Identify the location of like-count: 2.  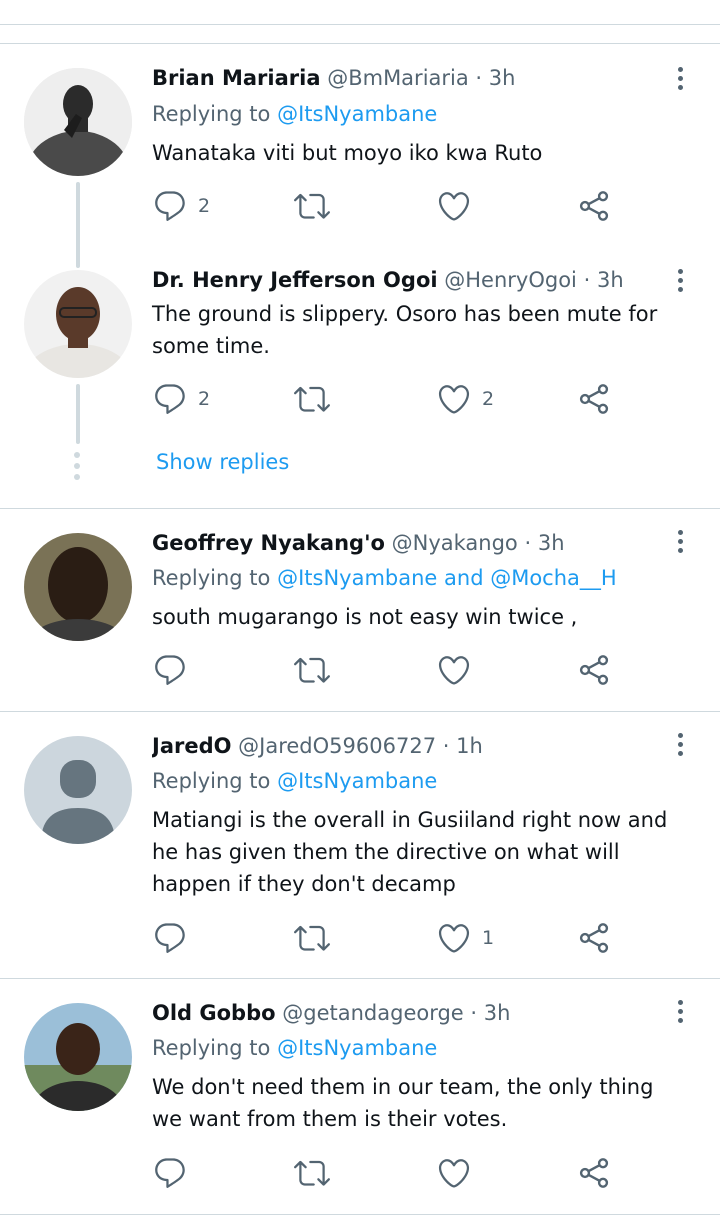
(488, 399).